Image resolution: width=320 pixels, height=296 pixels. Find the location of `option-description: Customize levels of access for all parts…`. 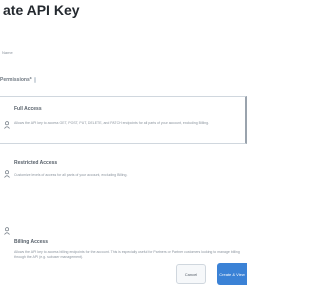

option-description: Customize levels of access for all parts… is located at coordinates (71, 175).